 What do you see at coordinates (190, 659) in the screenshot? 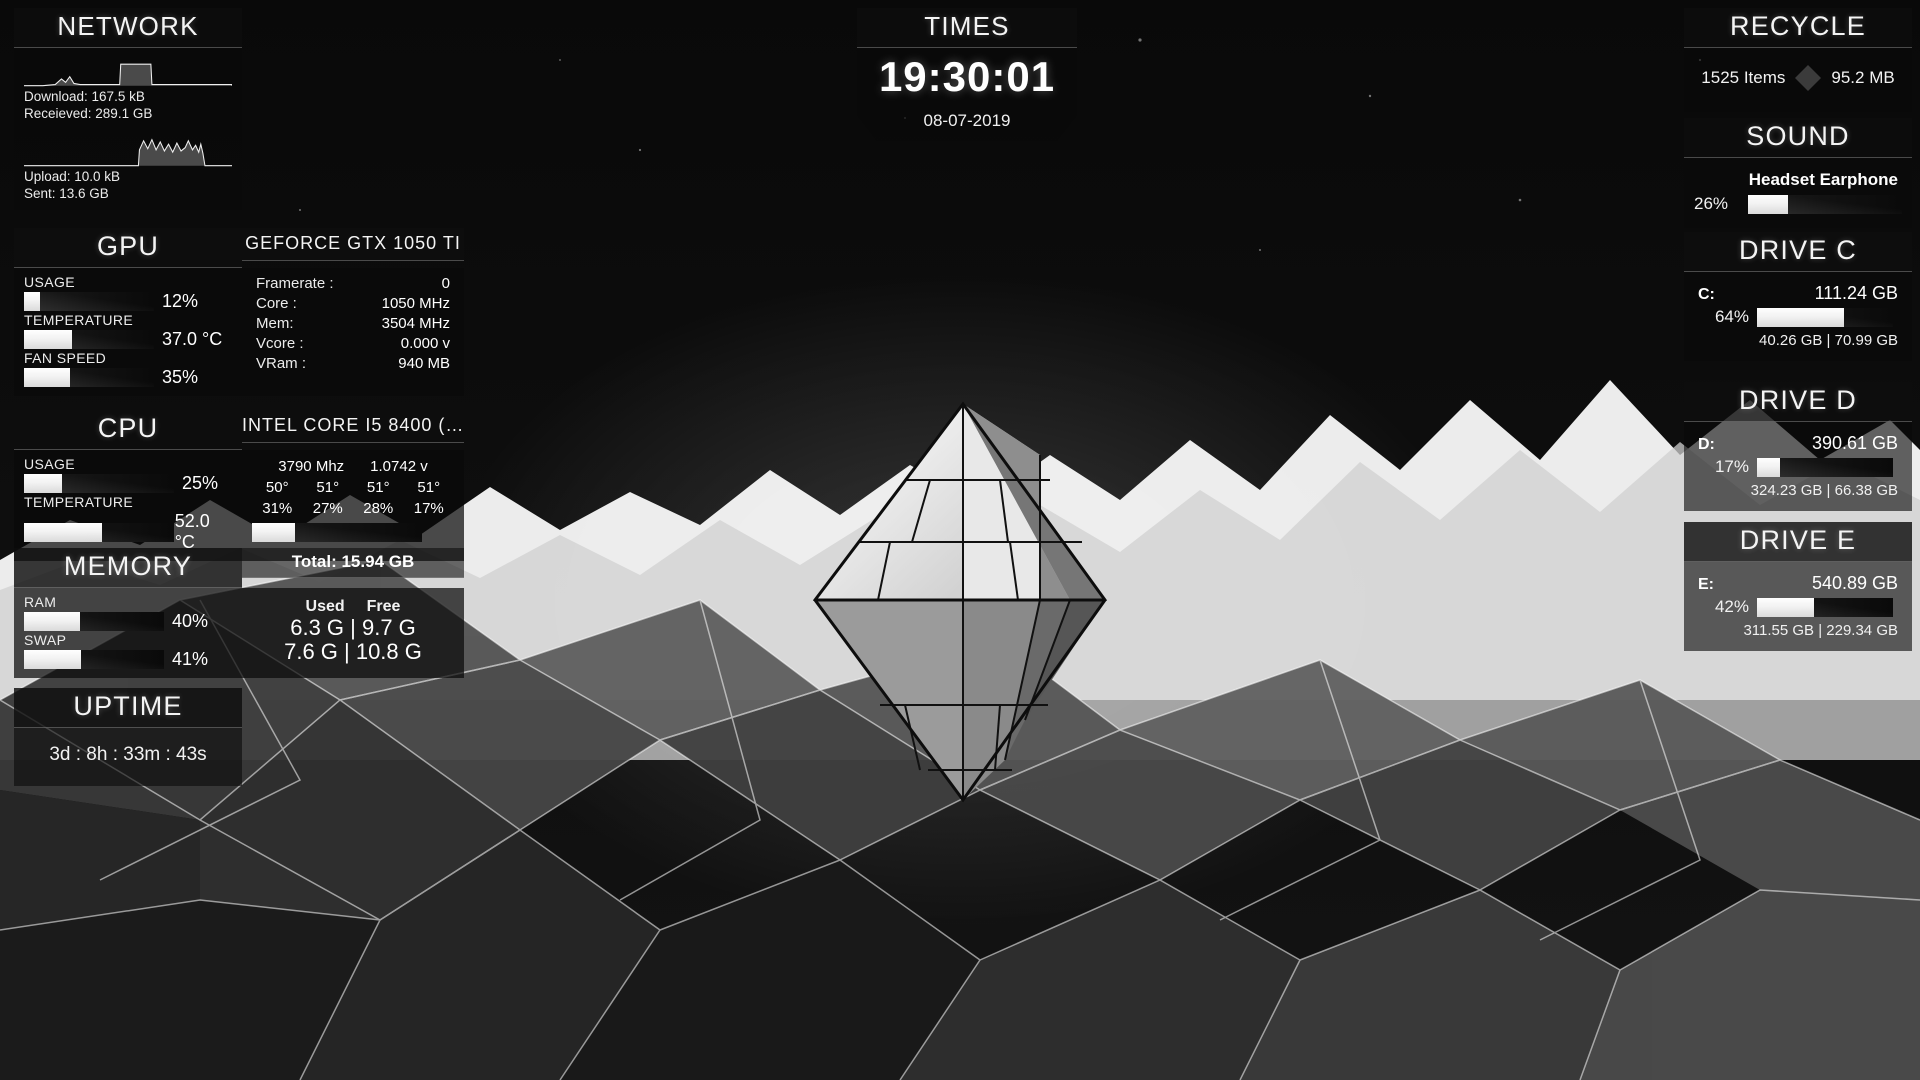
I see `bar-value: 41%` at bounding box center [190, 659].